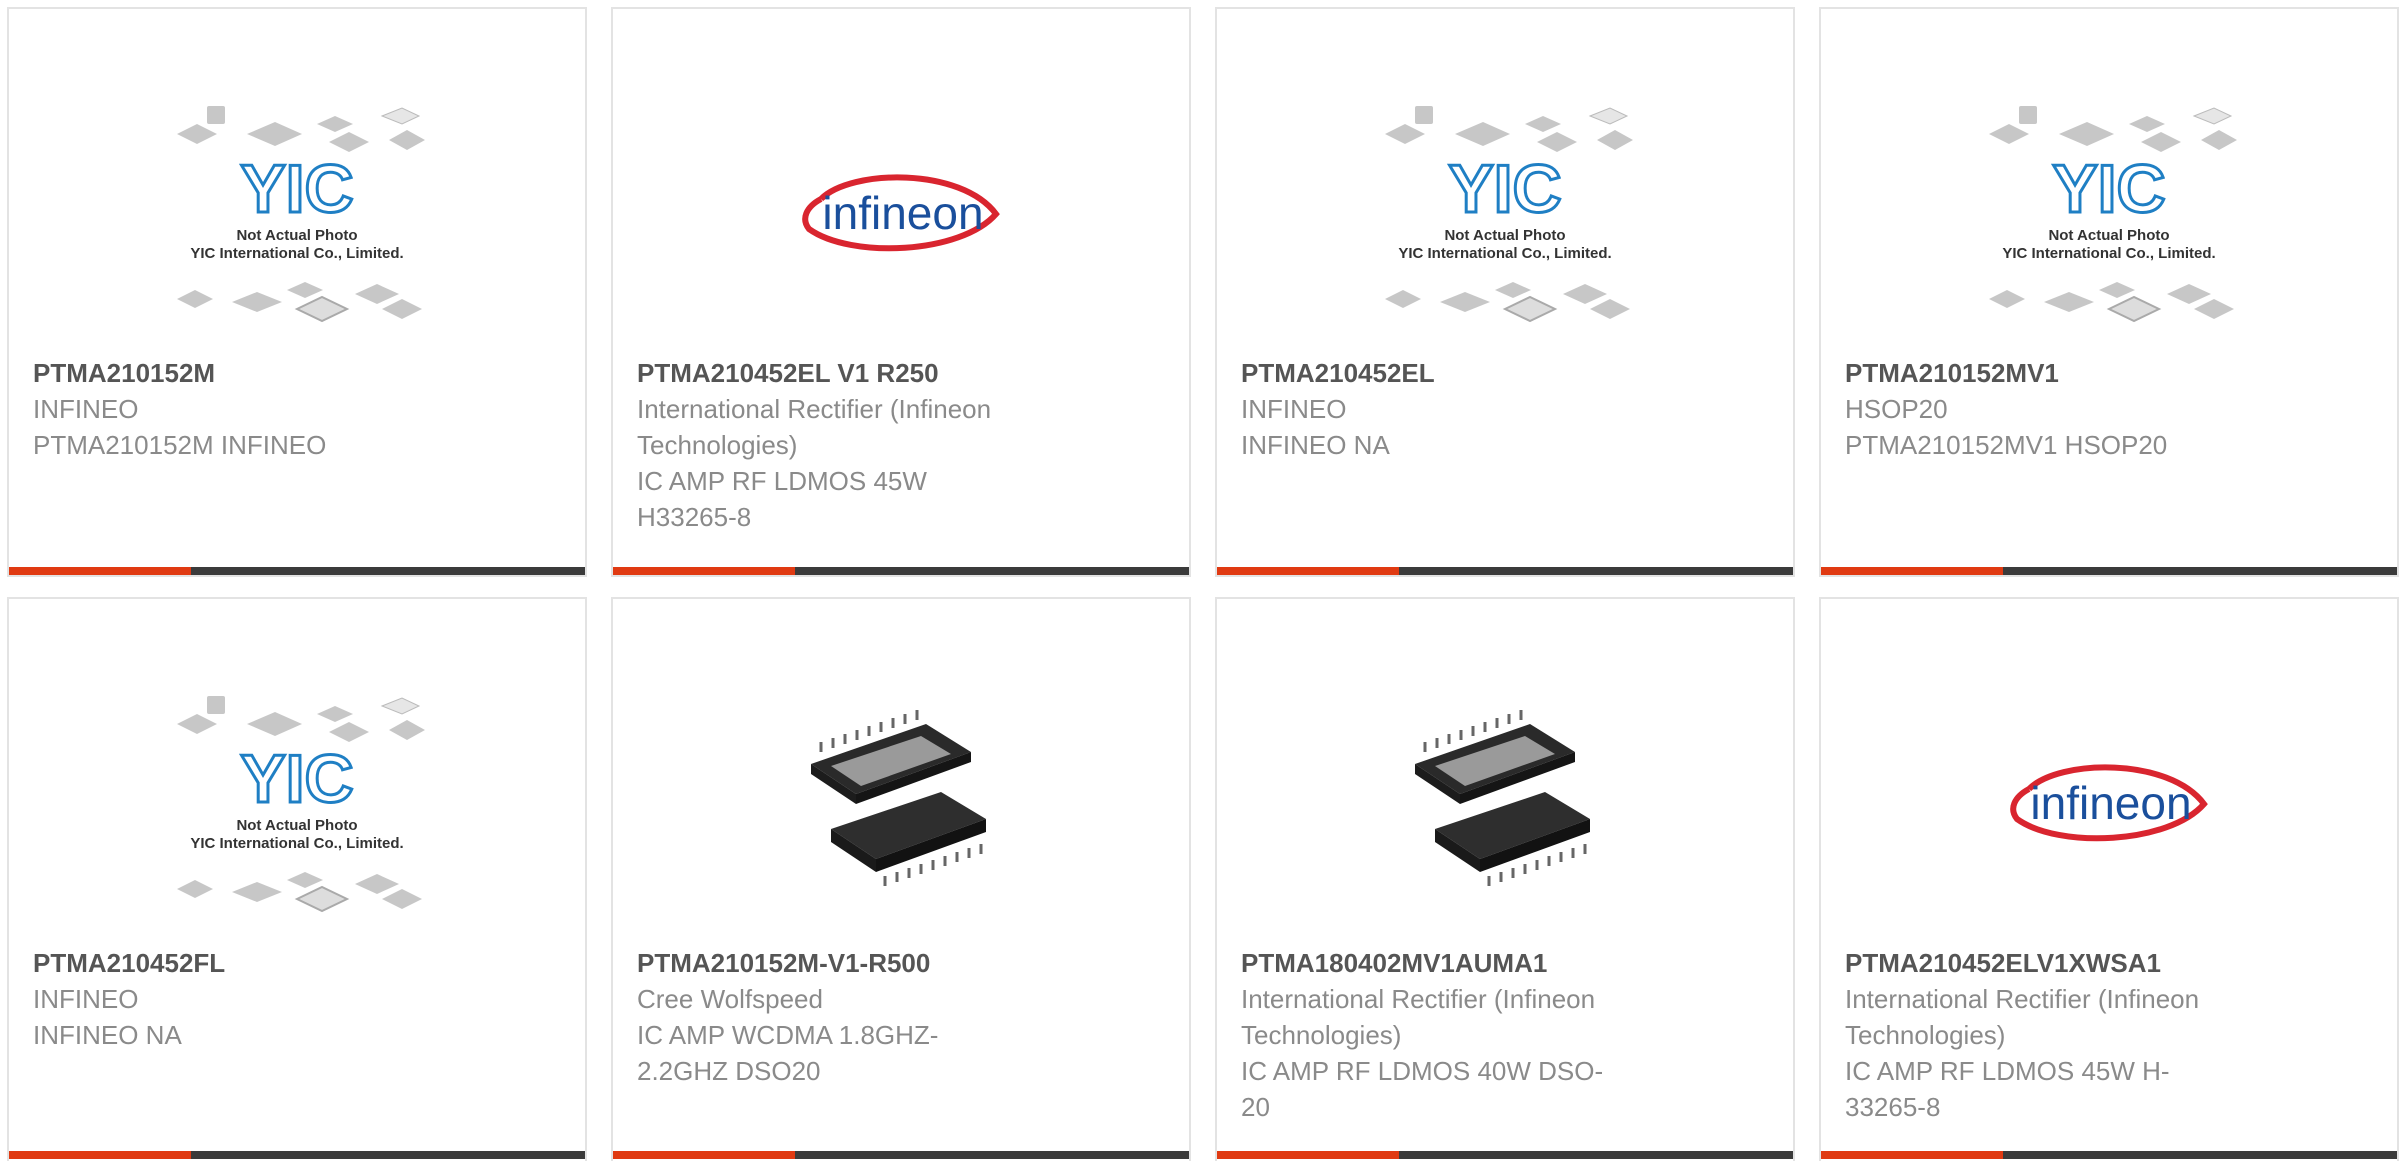 The height and width of the screenshot is (1161, 2400). I want to click on product-line: IC AMP RF LDMOS 45W H-, so click(2007, 1071).